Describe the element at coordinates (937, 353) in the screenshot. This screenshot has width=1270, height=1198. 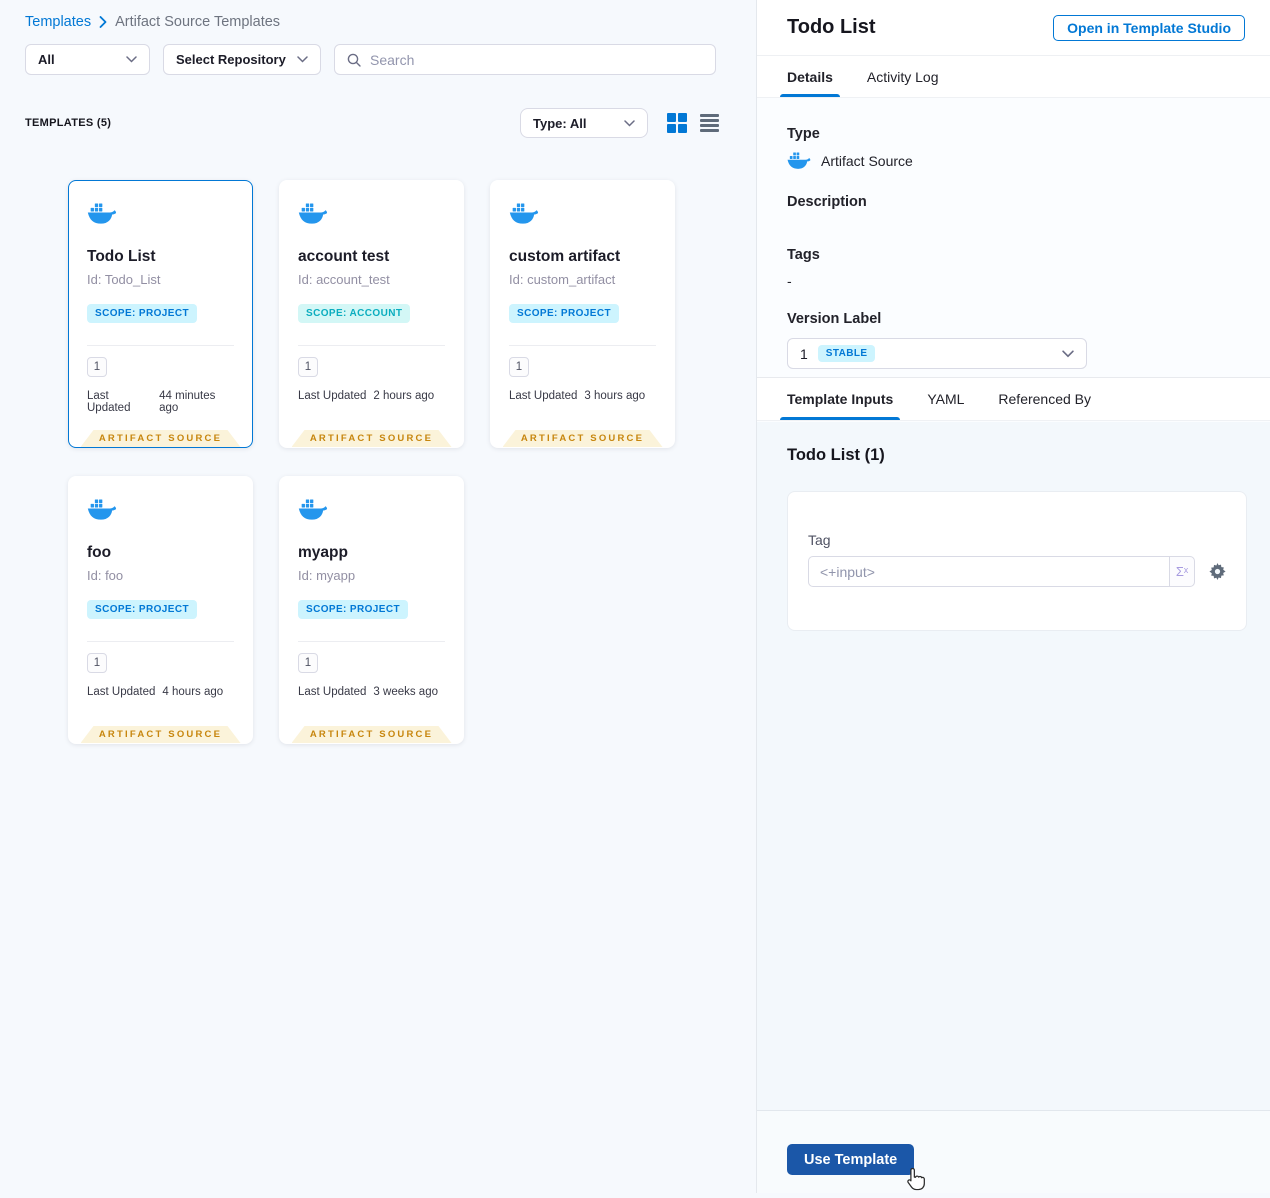
I see `version-dropdown: 1 STABLE` at that location.